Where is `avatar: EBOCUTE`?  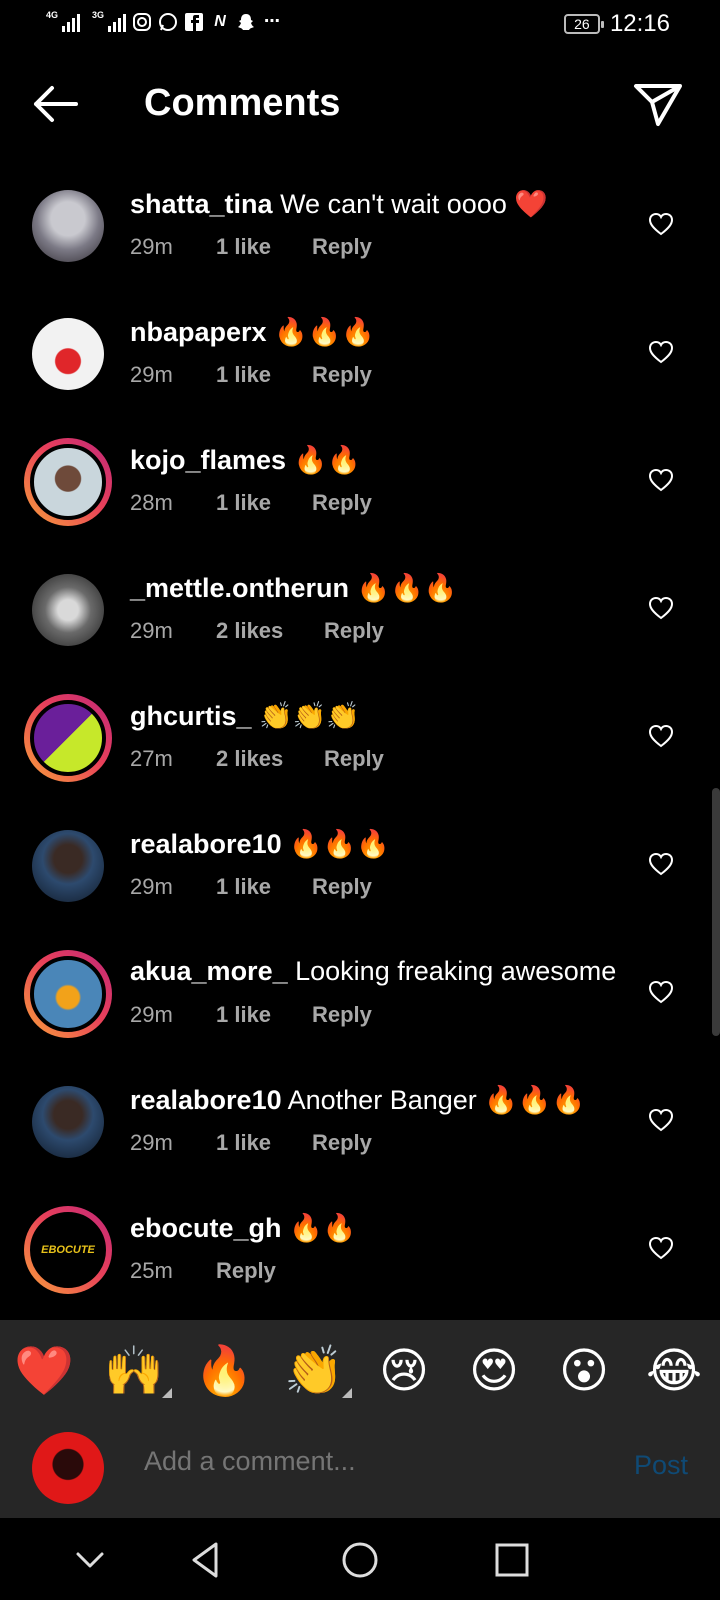
avatar: EBOCUTE is located at coordinates (68, 1250).